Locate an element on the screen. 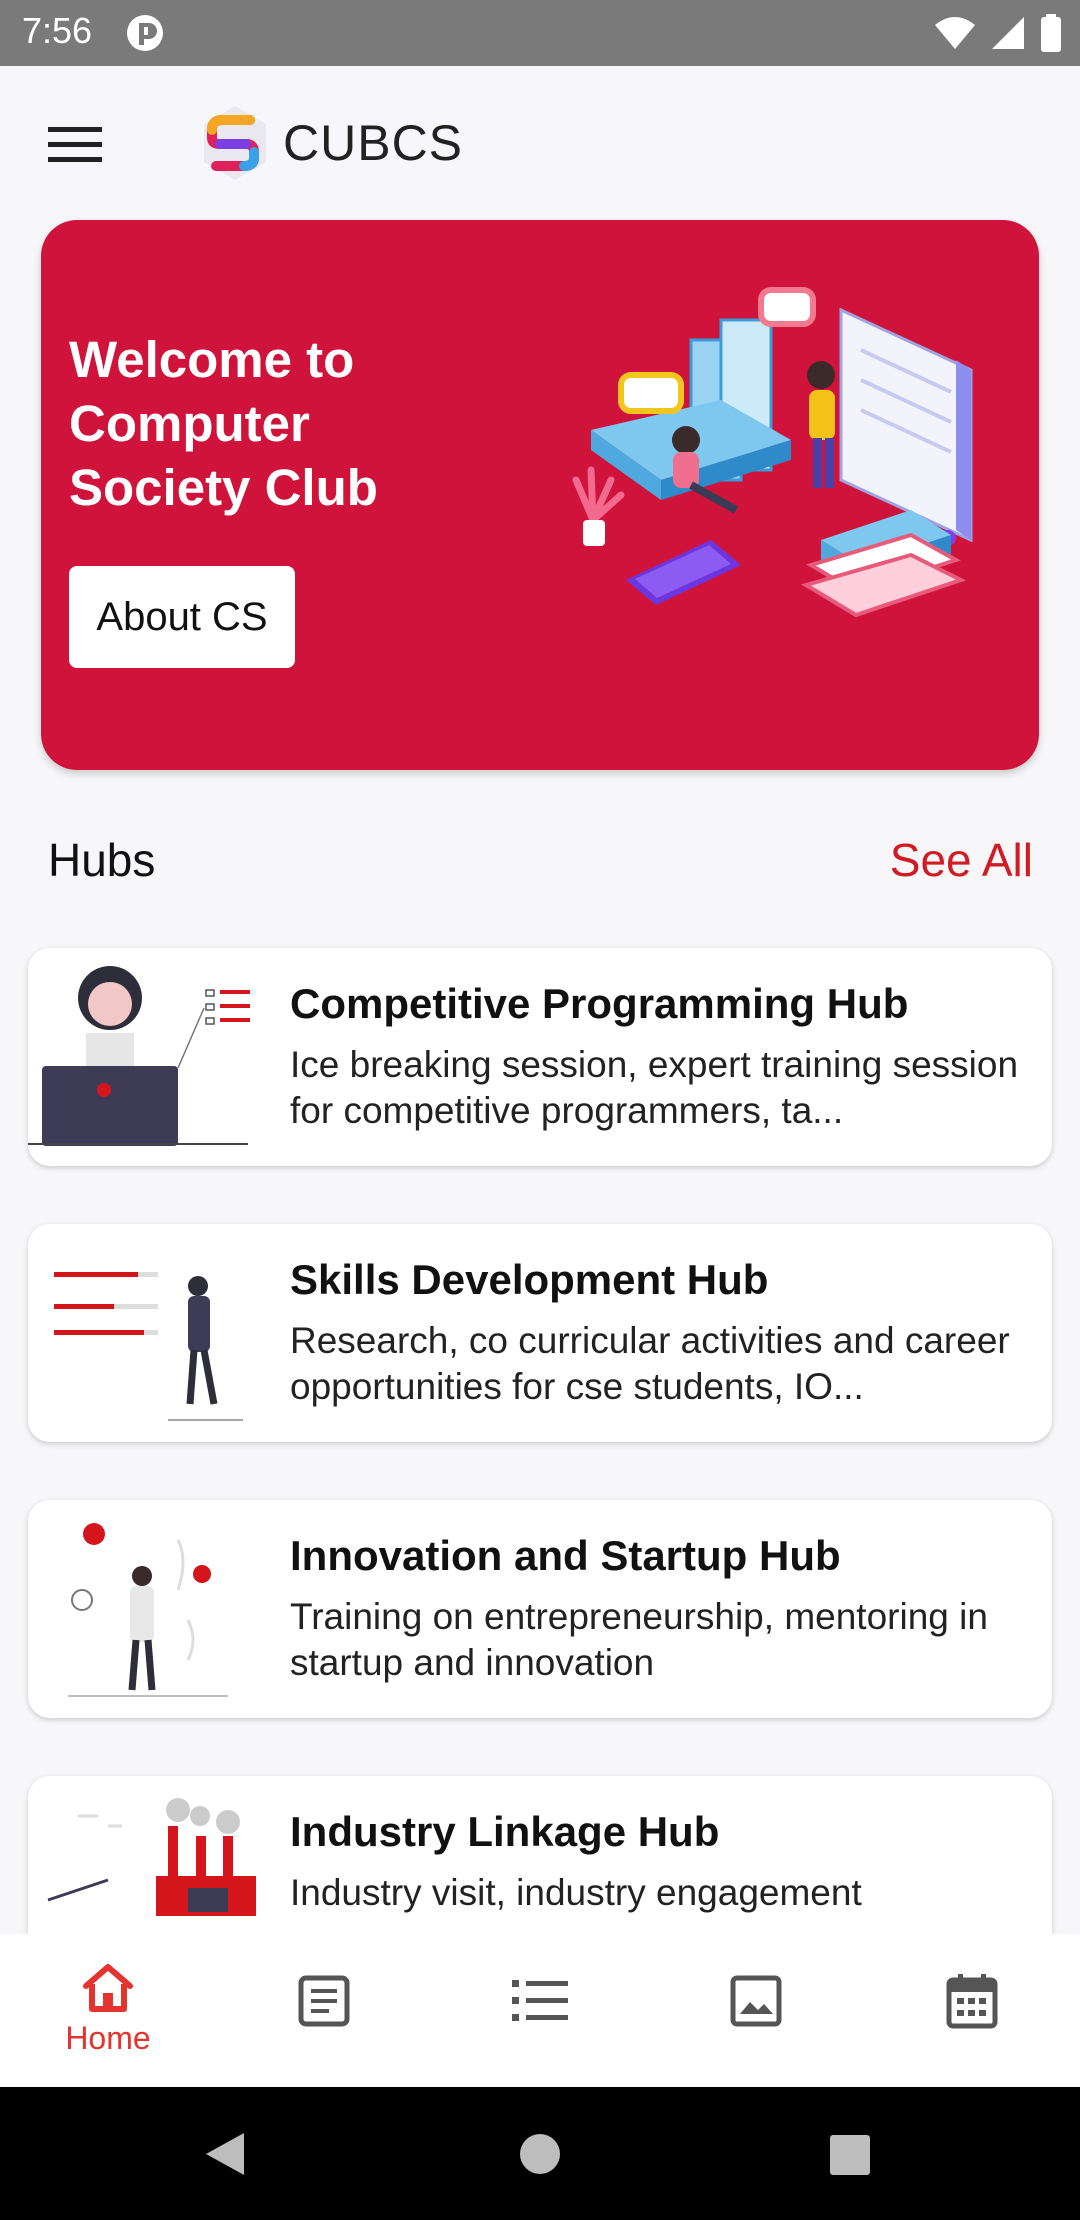 Image resolution: width=1080 pixels, height=2220 pixels. nav-gallery is located at coordinates (756, 2010).